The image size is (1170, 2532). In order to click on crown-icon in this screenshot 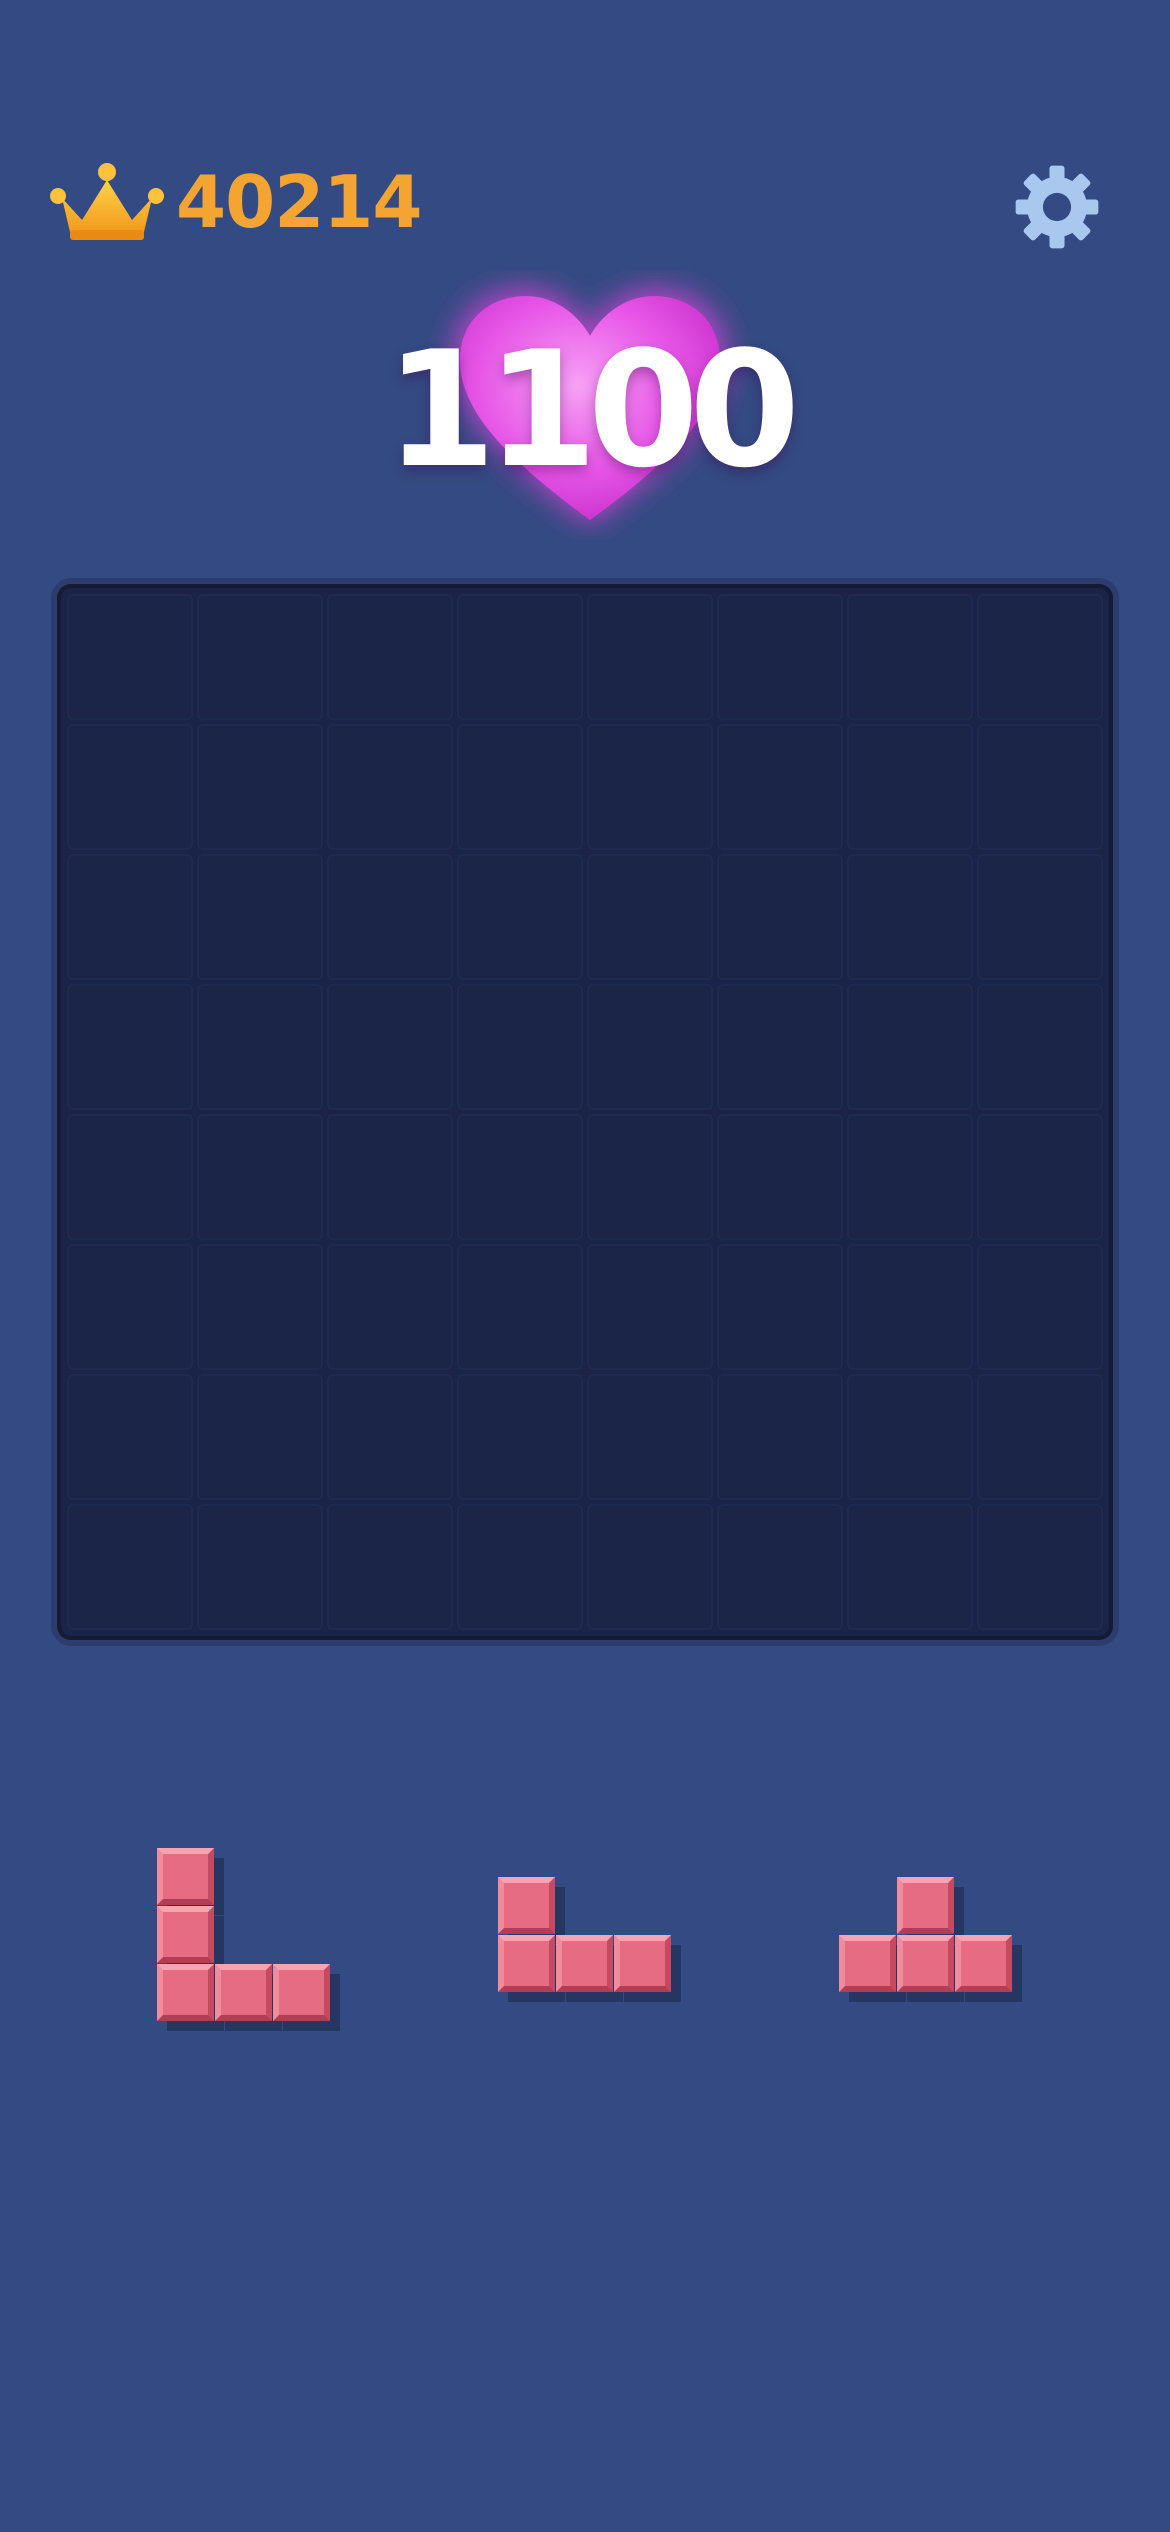, I will do `click(107, 201)`.